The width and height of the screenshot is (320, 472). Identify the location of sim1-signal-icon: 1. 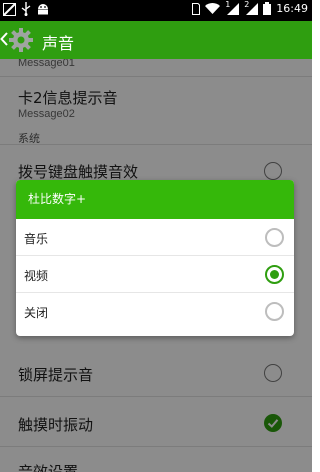
(232, 7).